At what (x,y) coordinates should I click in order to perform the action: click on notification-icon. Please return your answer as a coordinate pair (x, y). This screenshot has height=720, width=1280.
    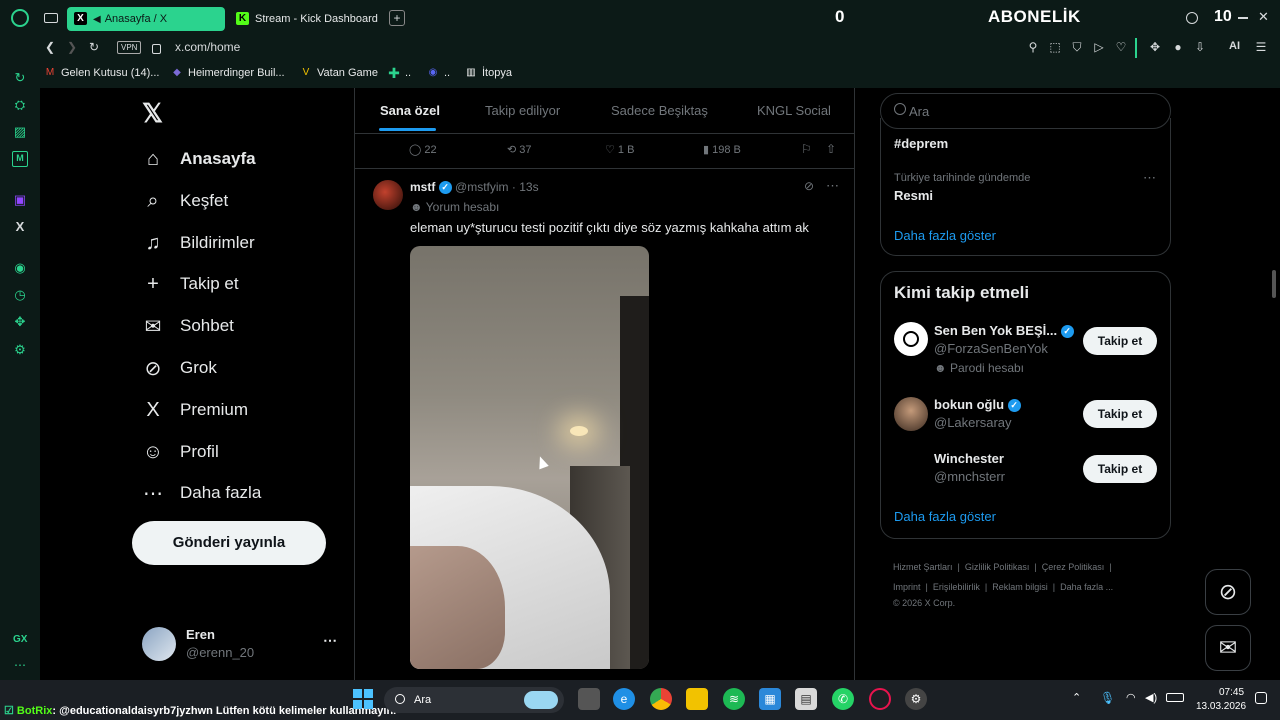
    Looking at the image, I should click on (1261, 698).